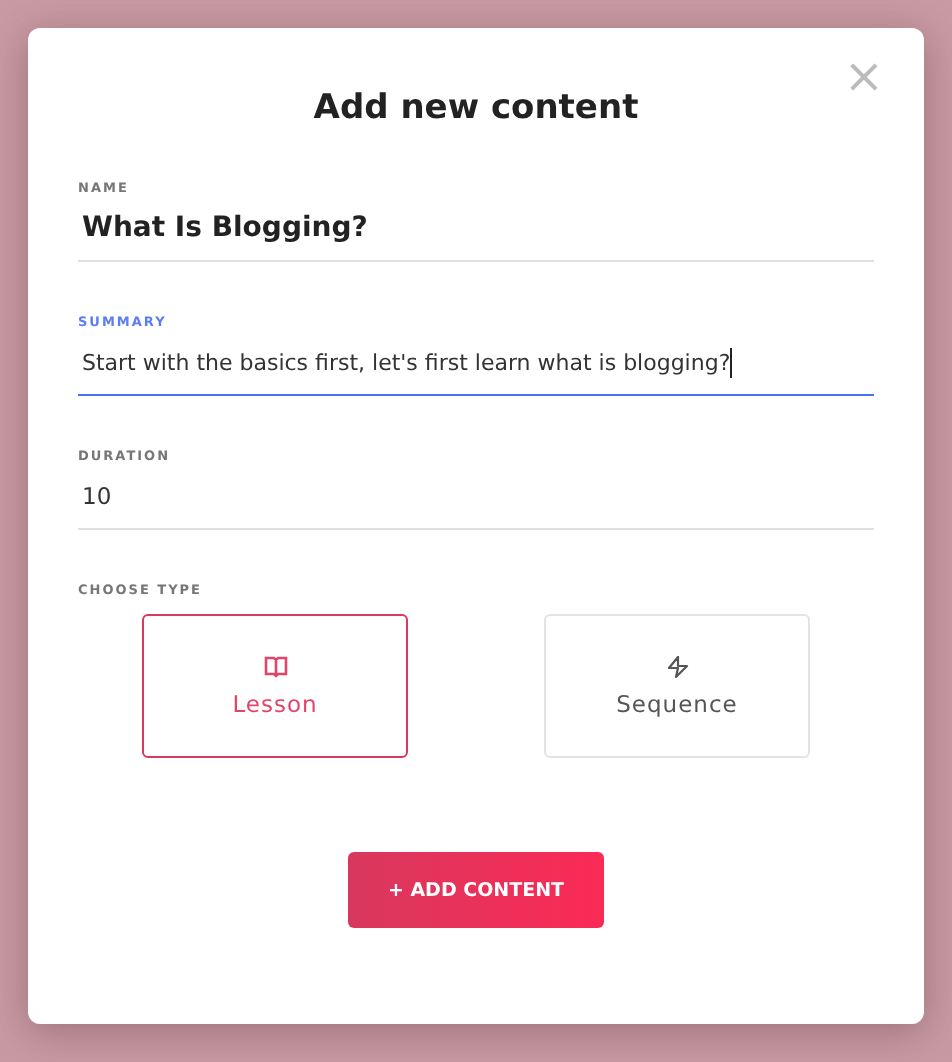 This screenshot has width=952, height=1062. I want to click on input-field: 10, so click(476, 497).